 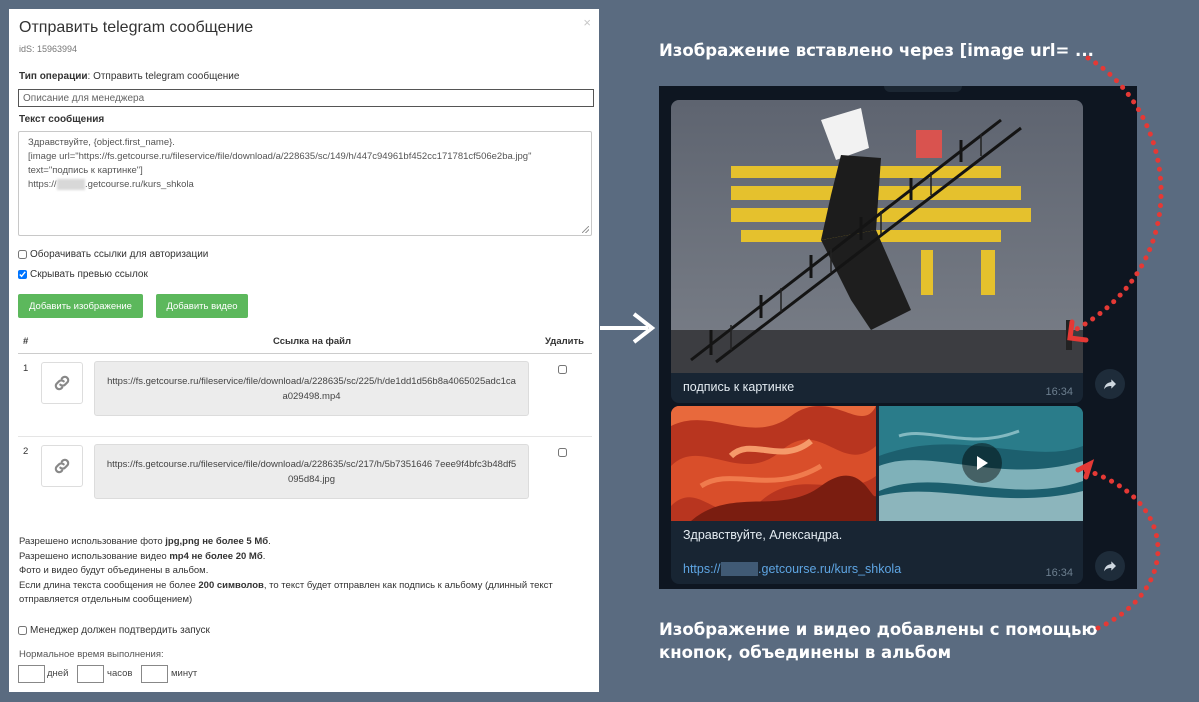 What do you see at coordinates (216, 556) in the screenshot?
I see `info-bold: mp4 не более 20 Мб` at bounding box center [216, 556].